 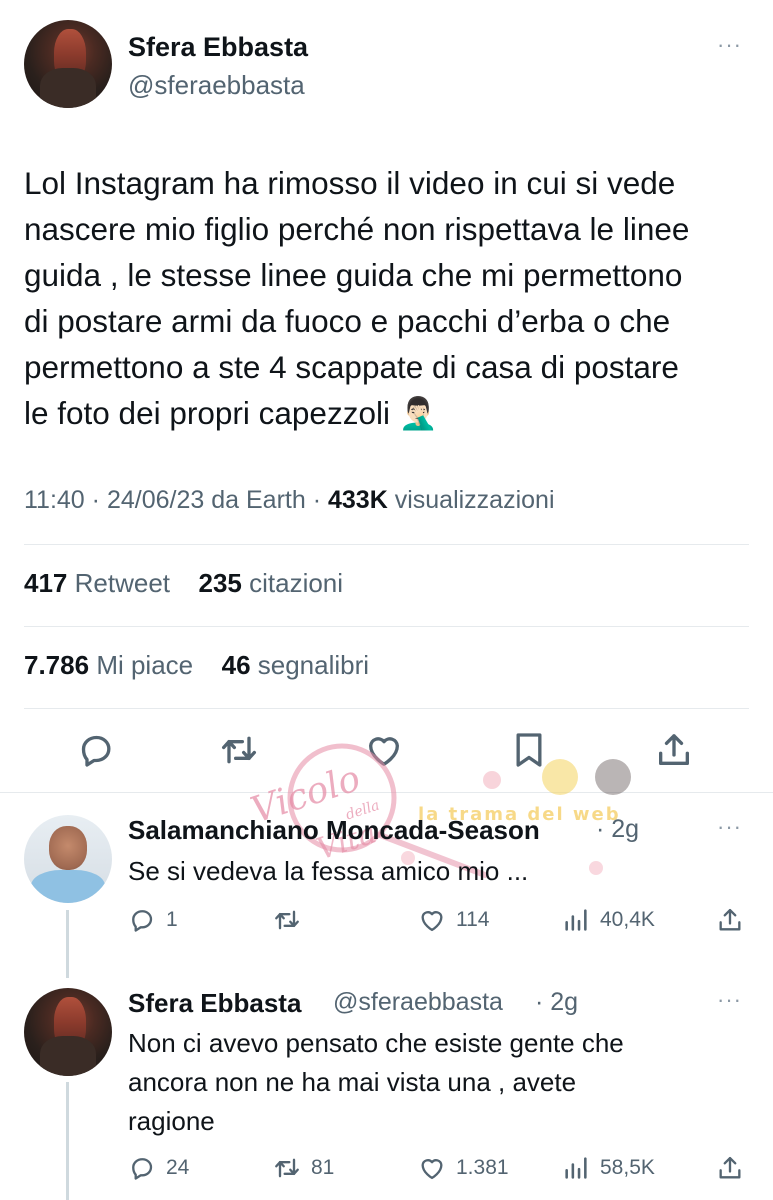 I want to click on like-button: 1.381, so click(x=463, y=1168).